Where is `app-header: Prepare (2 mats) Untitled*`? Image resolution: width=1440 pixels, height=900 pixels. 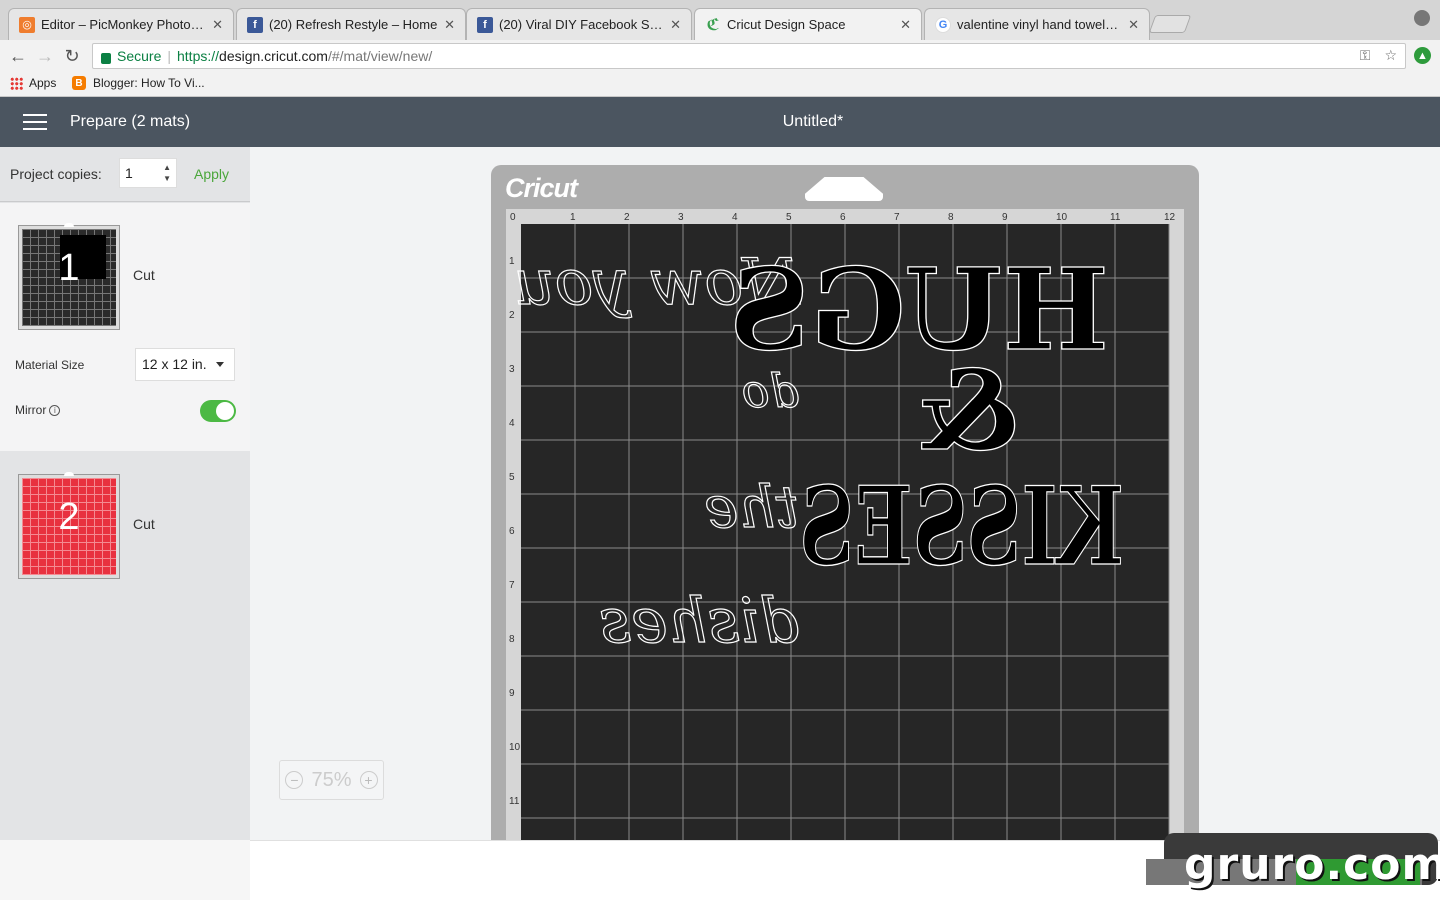 app-header: Prepare (2 mats) Untitled* is located at coordinates (720, 122).